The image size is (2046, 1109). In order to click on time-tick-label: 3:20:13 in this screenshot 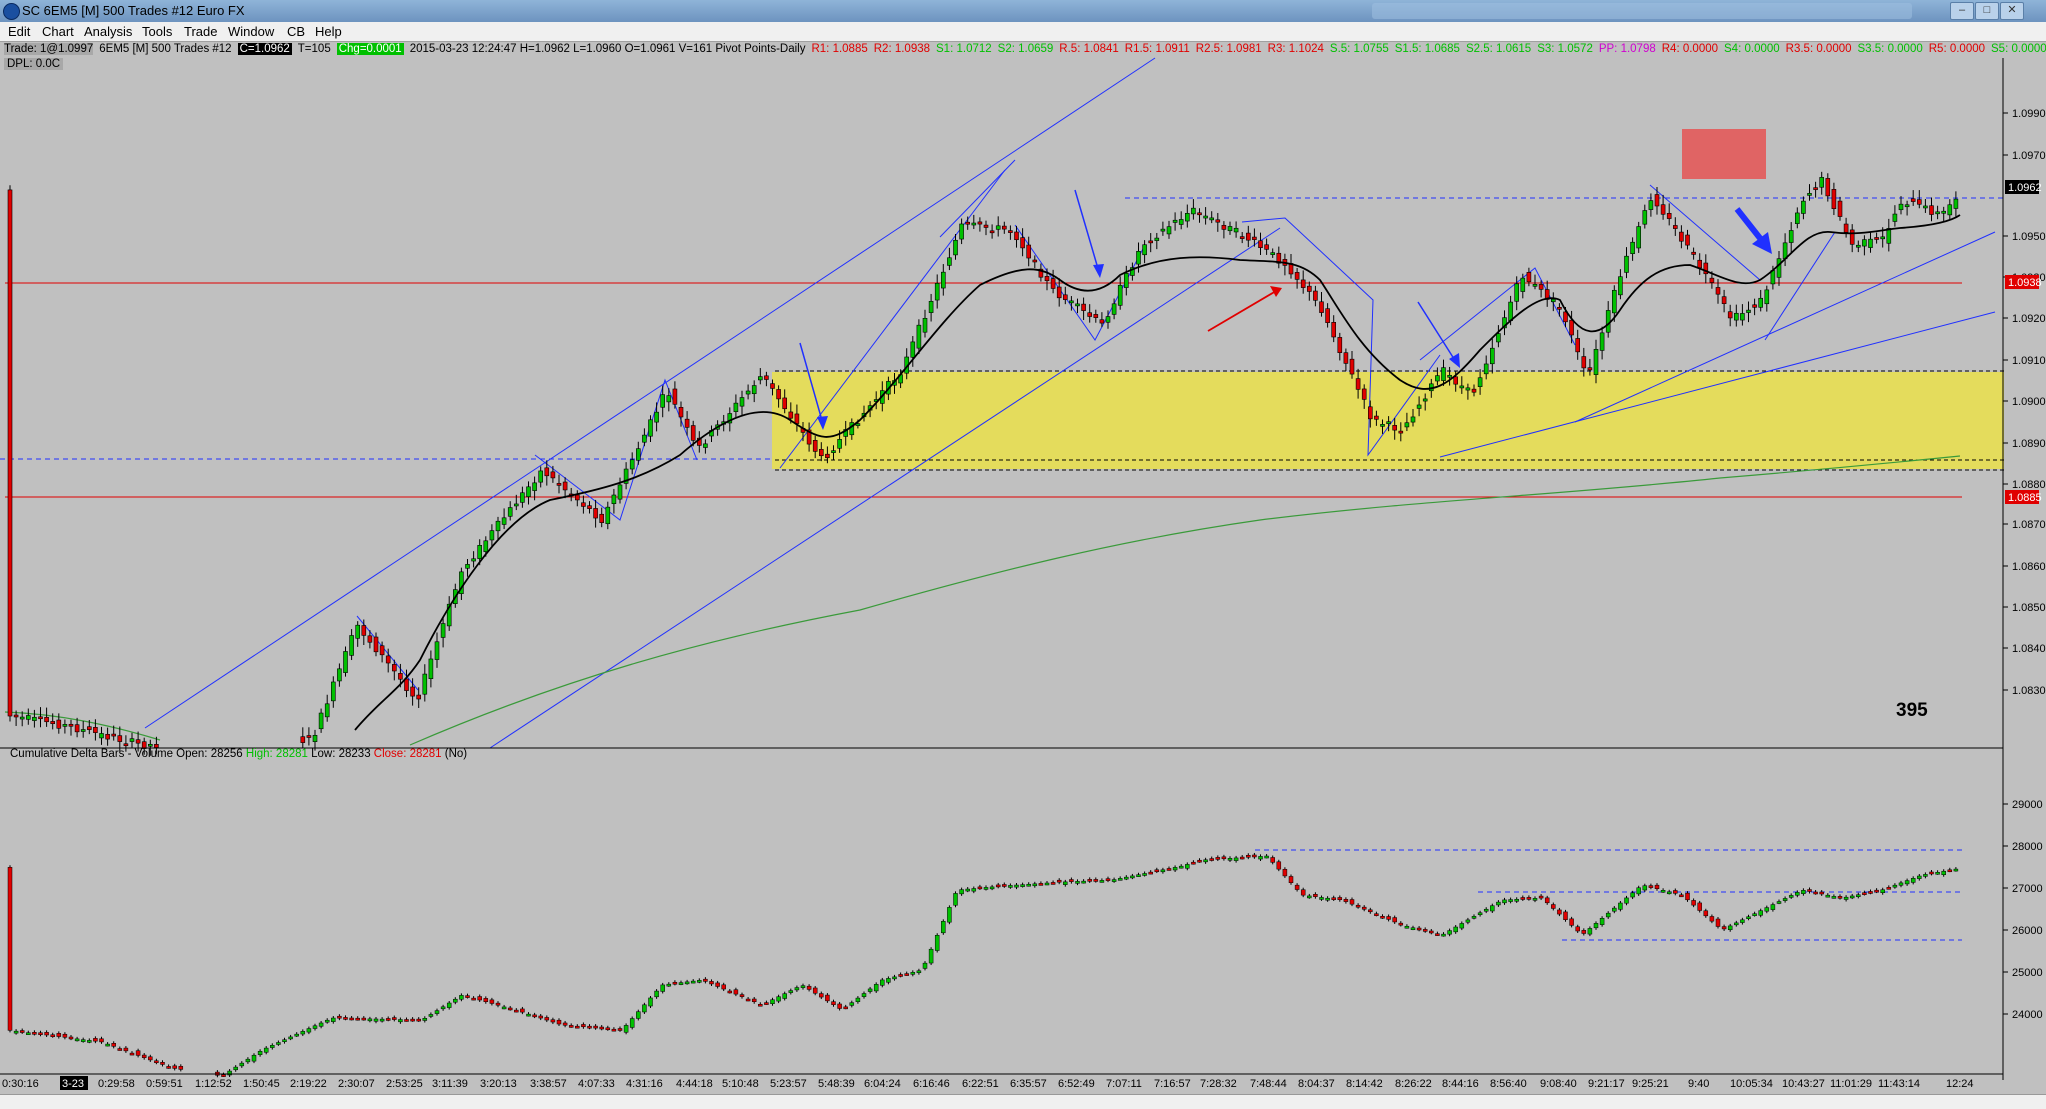, I will do `click(498, 1084)`.